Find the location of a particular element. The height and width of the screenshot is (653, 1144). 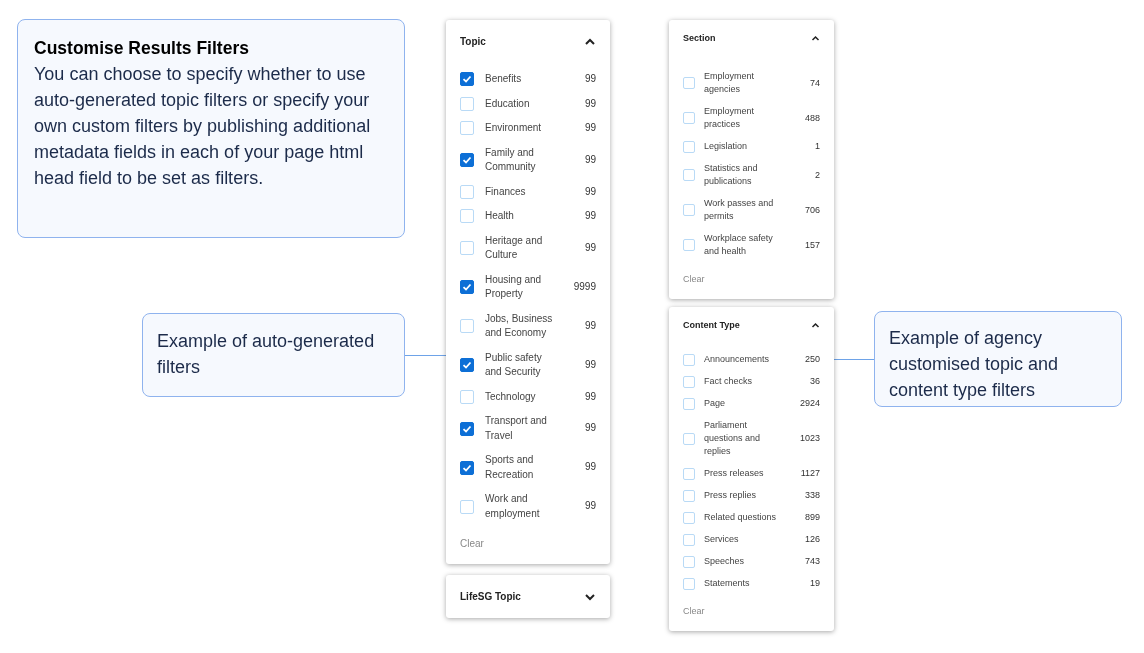

option-label: Jobs, Business and Economy is located at coordinates (522, 326).